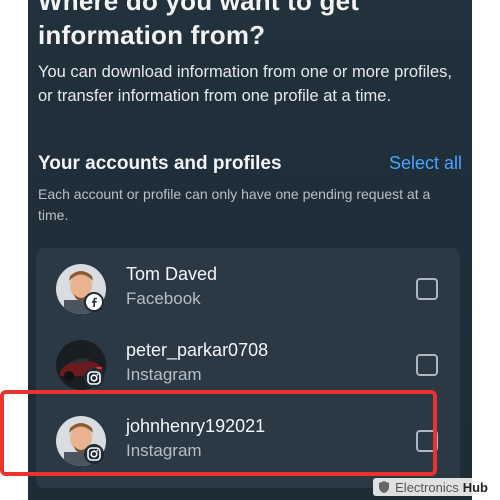  Describe the element at coordinates (248, 442) in the screenshot. I see `account-row-johnhenry: johnhenry192021 Instagram` at that location.